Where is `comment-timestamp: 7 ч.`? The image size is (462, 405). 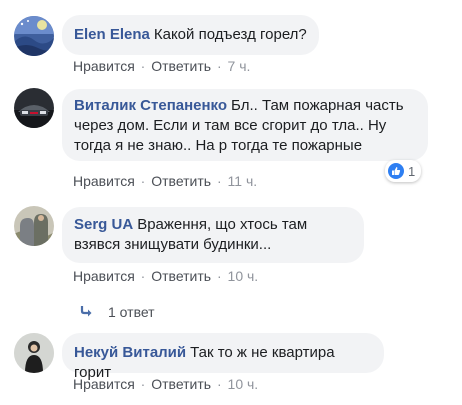 comment-timestamp: 7 ч. is located at coordinates (239, 66).